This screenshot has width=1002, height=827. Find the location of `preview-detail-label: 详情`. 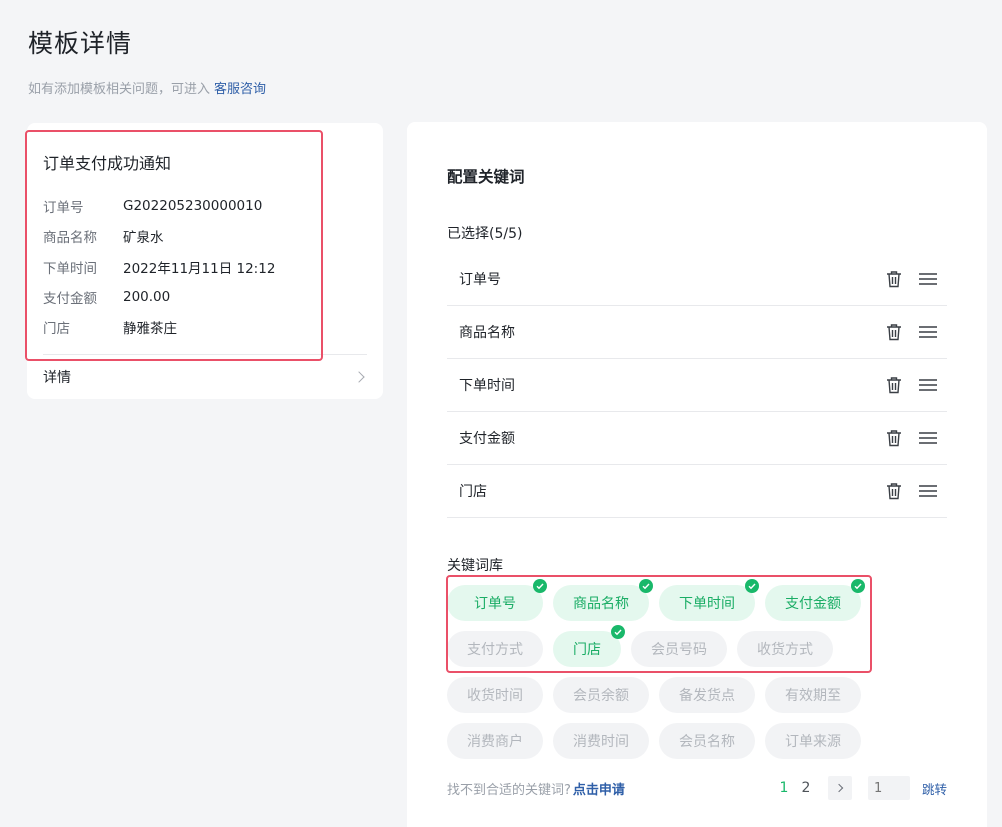

preview-detail-label: 详情 is located at coordinates (57, 378).